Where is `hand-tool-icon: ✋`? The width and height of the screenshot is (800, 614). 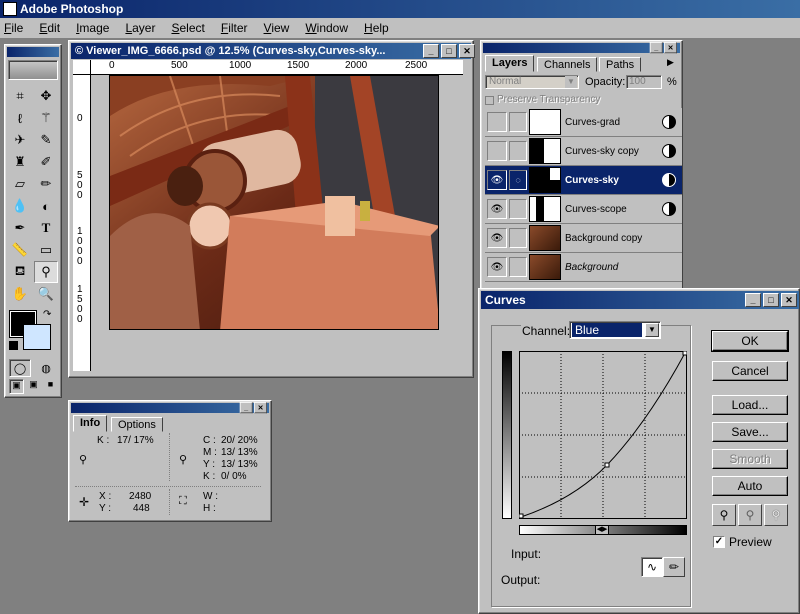
hand-tool-icon: ✋ is located at coordinates (20, 294).